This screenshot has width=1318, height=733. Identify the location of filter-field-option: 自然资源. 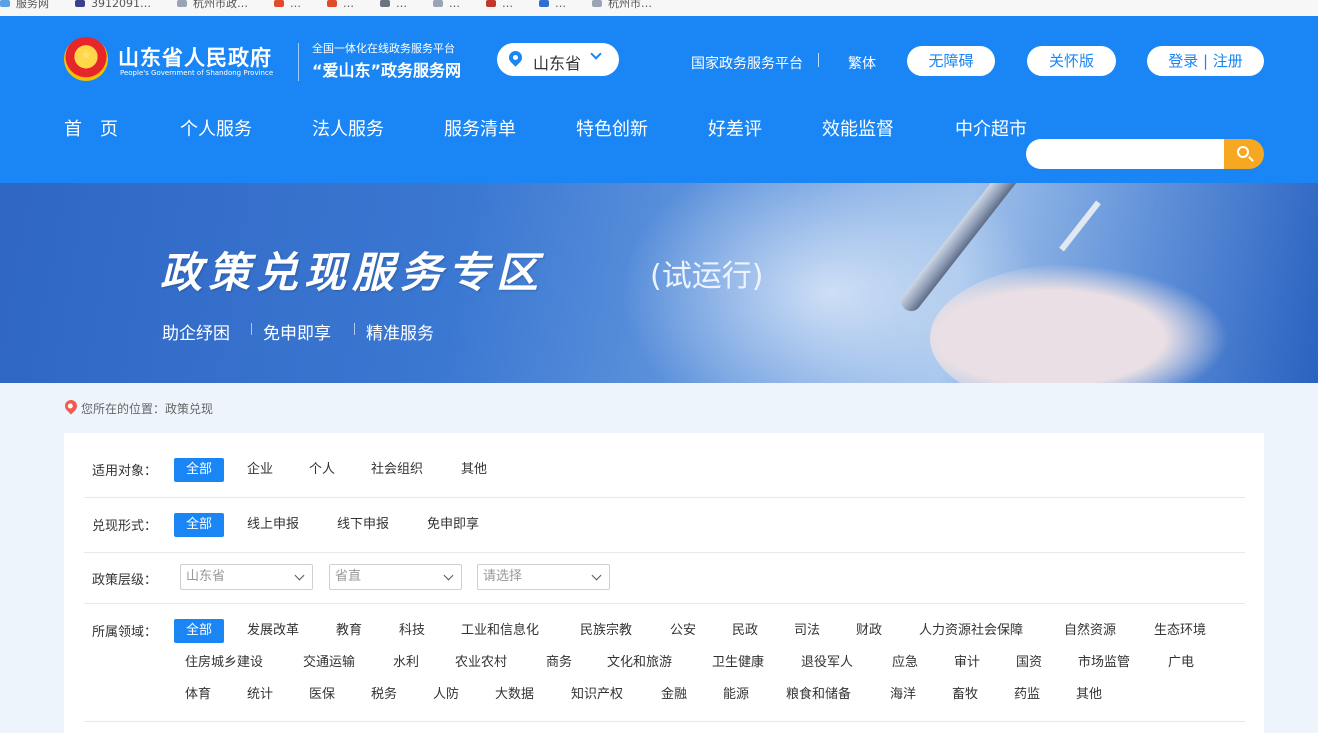
(1090, 631).